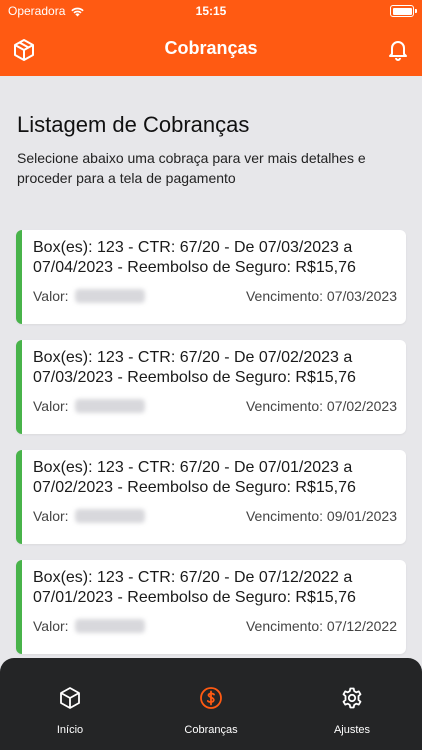  I want to click on tab-label: Ajustes, so click(352, 730).